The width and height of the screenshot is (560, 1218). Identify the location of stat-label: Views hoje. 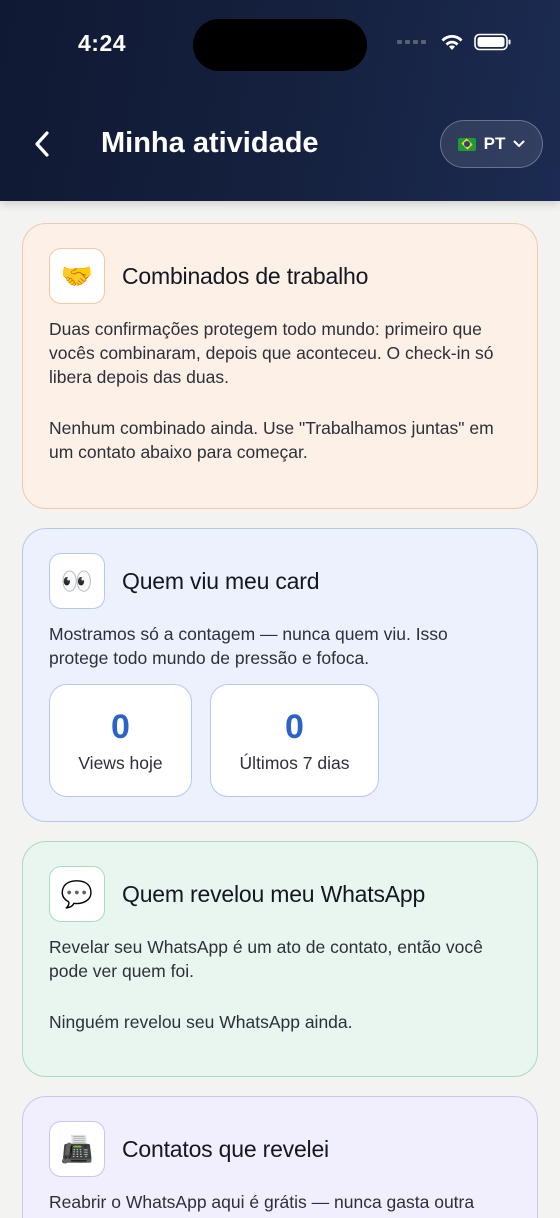
(120, 763).